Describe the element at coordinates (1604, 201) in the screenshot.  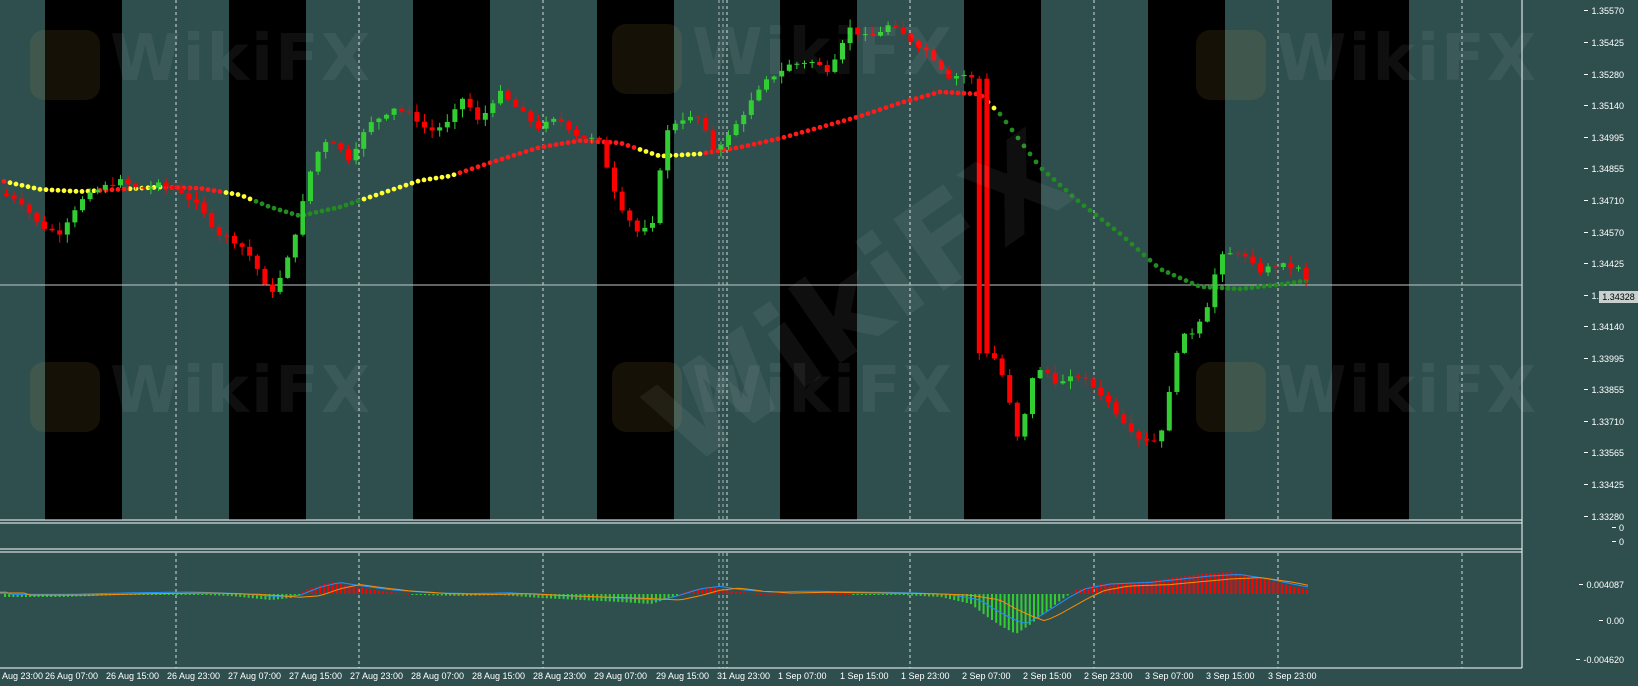
I see `price-axis-label: 1.34710` at that location.